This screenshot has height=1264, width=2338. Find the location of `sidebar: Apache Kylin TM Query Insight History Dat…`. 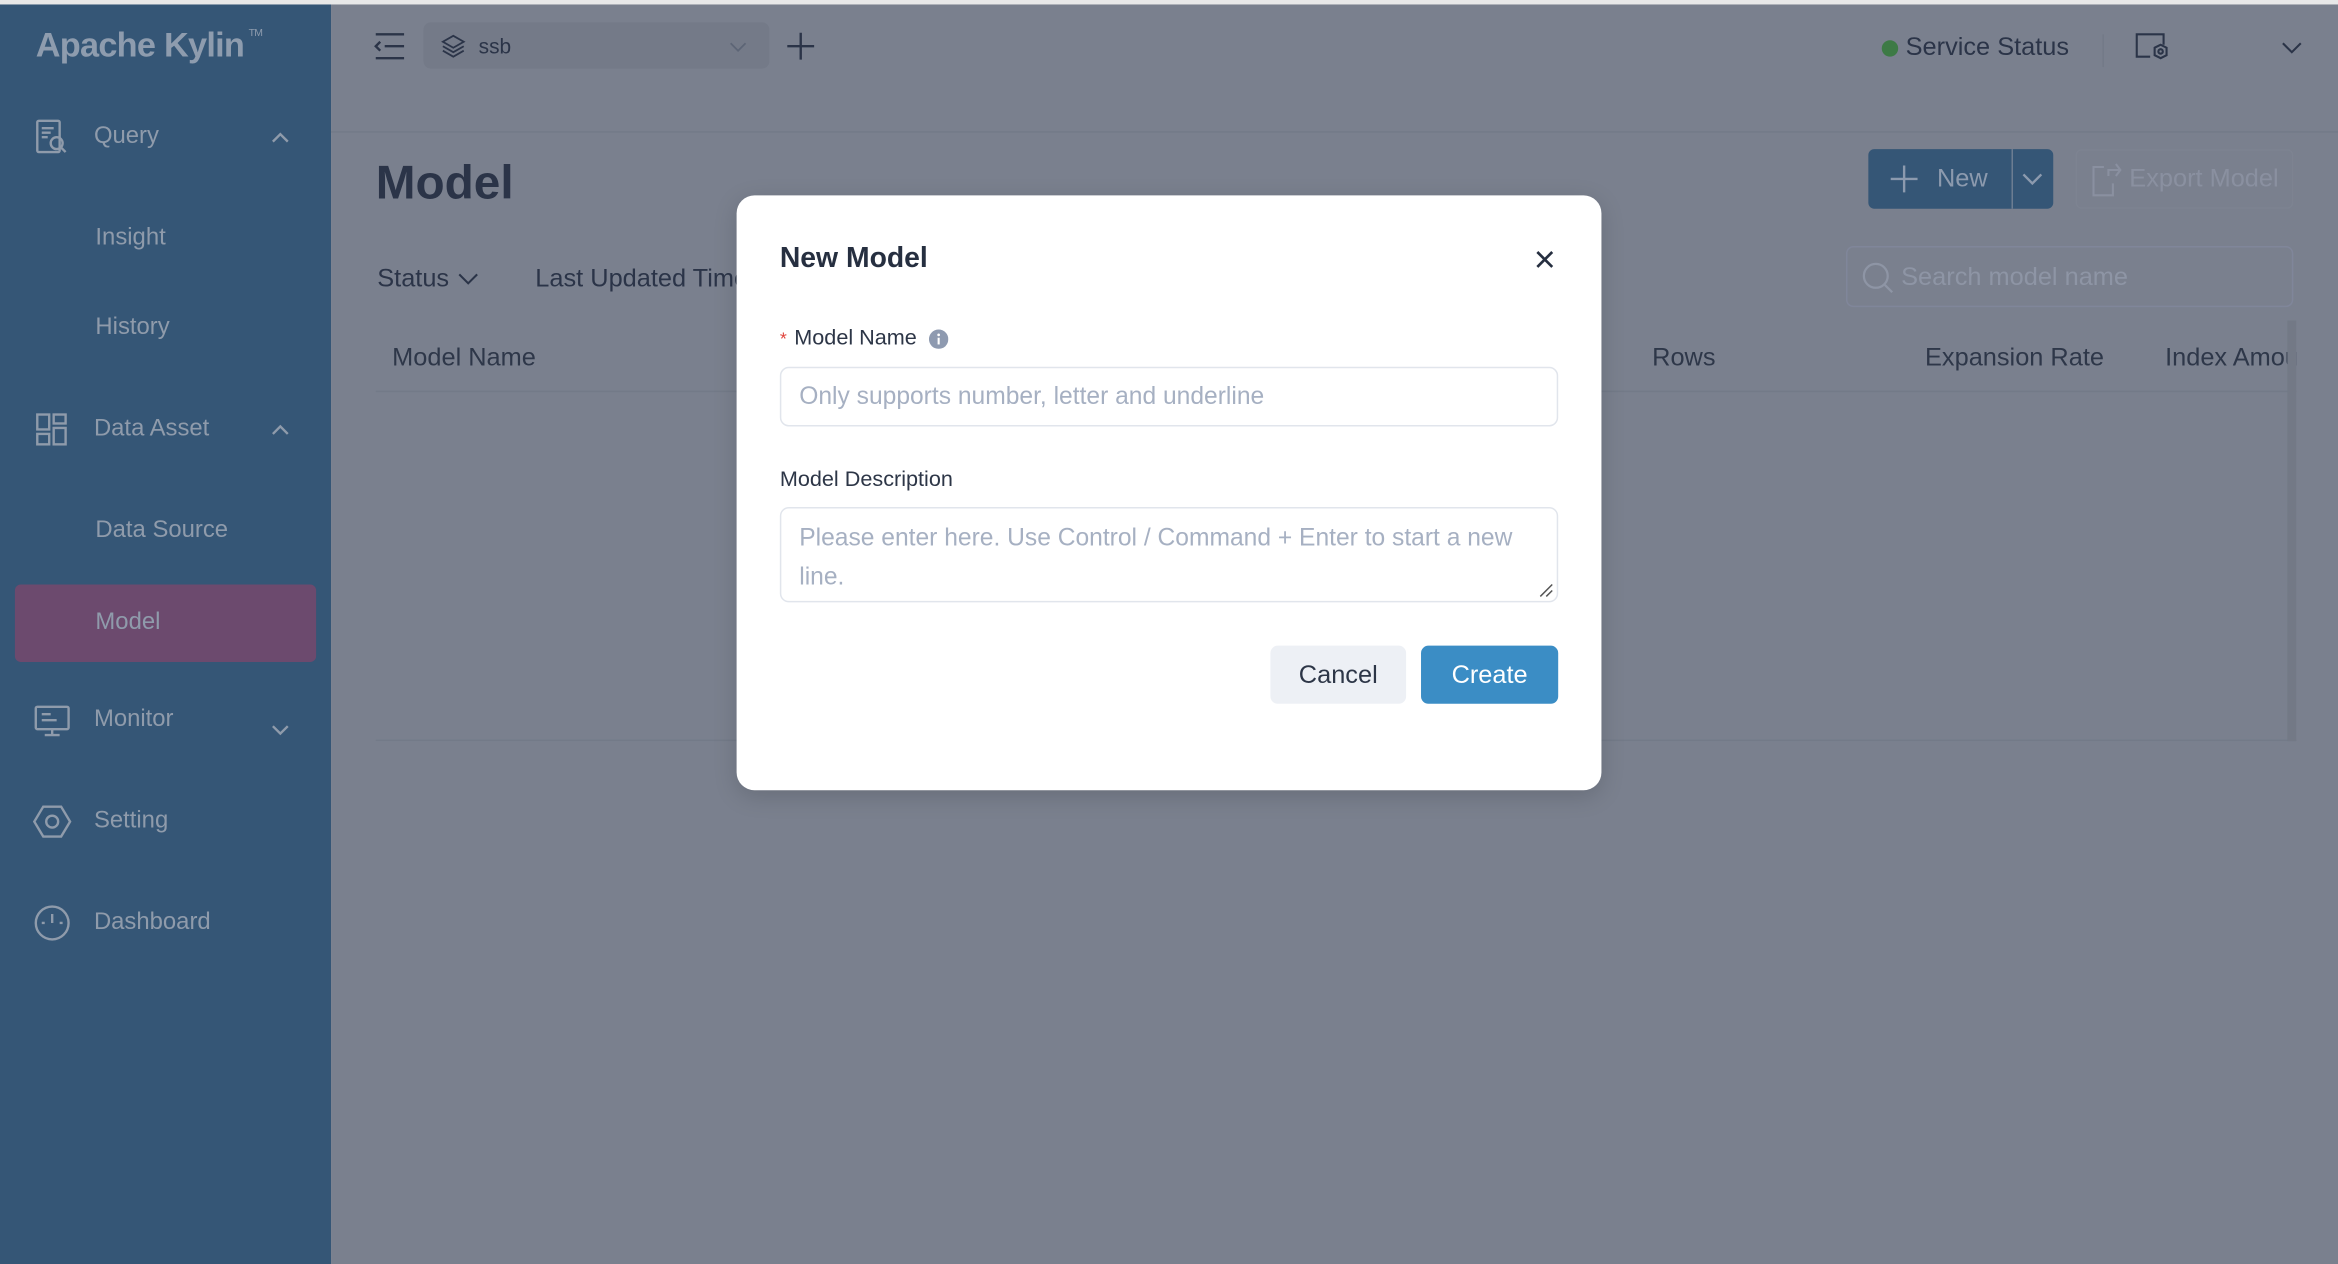

sidebar: Apache Kylin TM Query Insight History Dat… is located at coordinates (166, 634).